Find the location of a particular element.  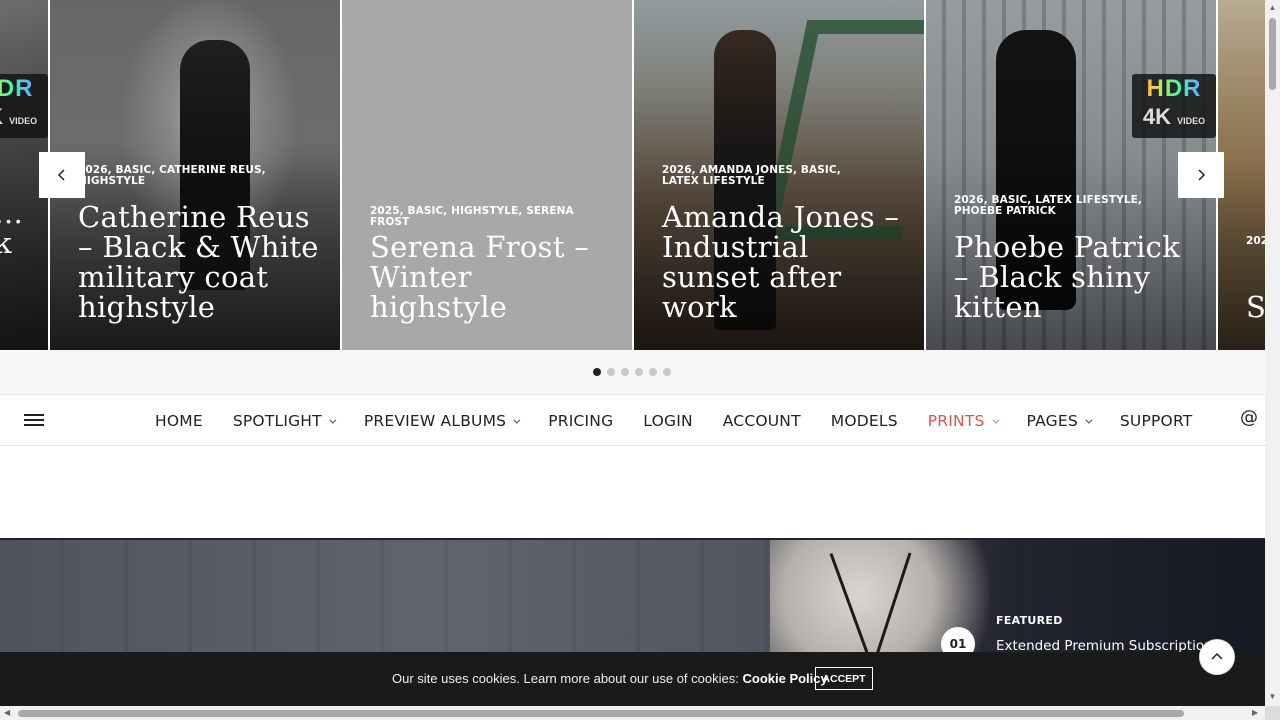

nav-item-label: ACCOUNT is located at coordinates (761, 421).